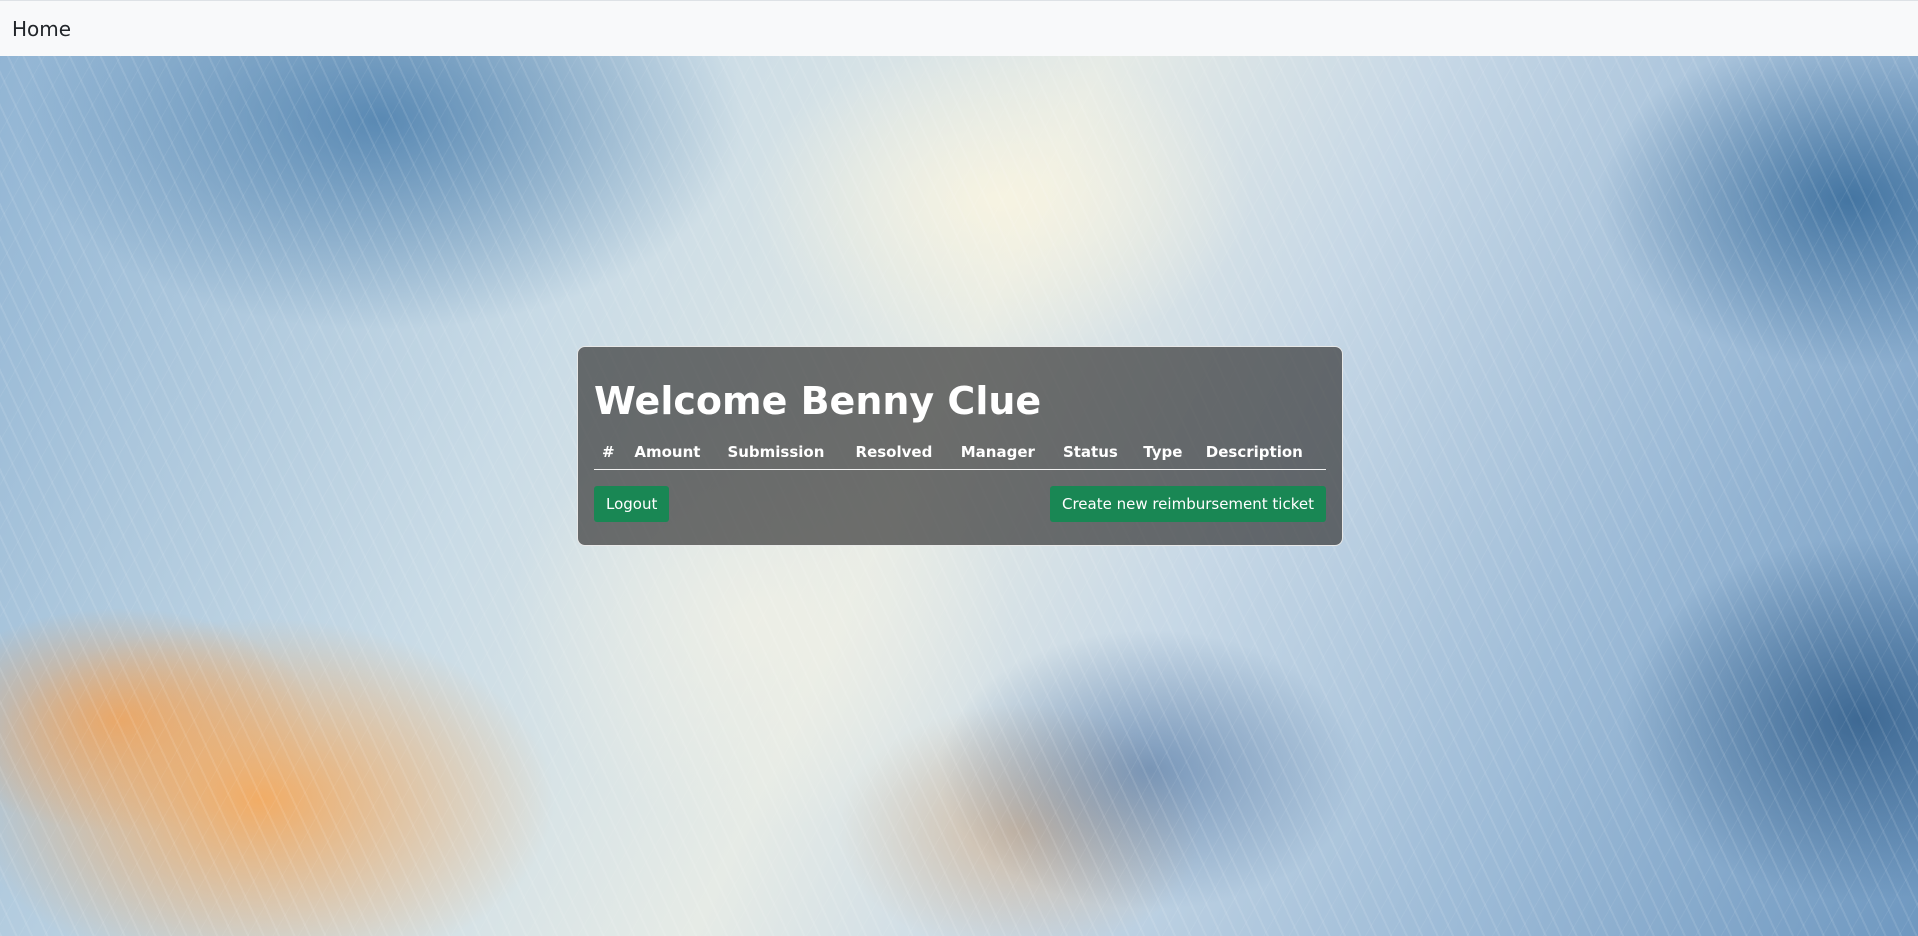  What do you see at coordinates (1187, 503) in the screenshot?
I see `create-ticket-button: Create new reimbursement ticket` at bounding box center [1187, 503].